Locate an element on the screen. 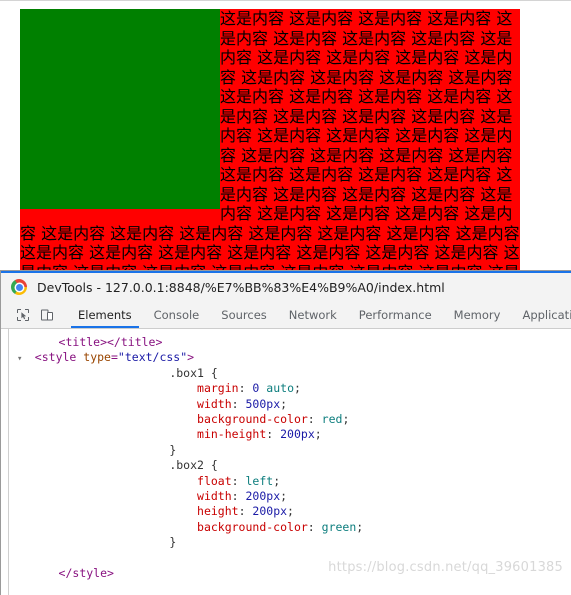 This screenshot has height=595, width=571. code-token: "text/css" is located at coordinates (152, 357).